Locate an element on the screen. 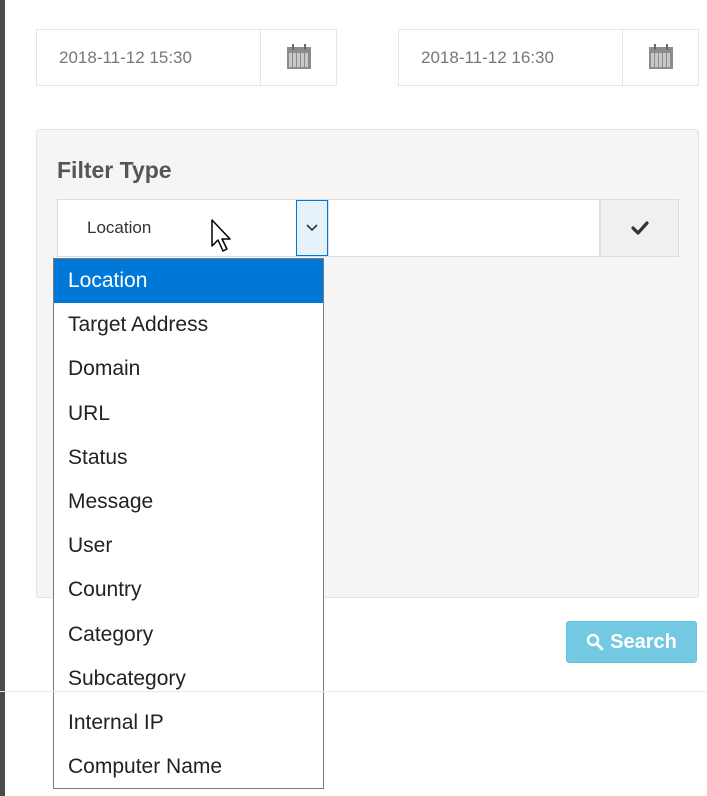  apply-filter-button is located at coordinates (639, 228).